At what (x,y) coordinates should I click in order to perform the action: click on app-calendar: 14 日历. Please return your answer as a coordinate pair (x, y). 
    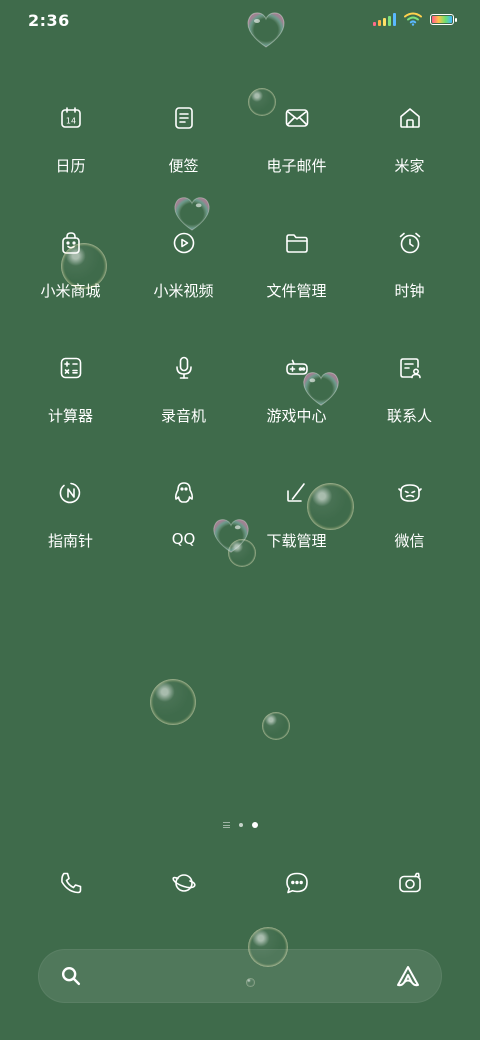
    Looking at the image, I should click on (70, 160).